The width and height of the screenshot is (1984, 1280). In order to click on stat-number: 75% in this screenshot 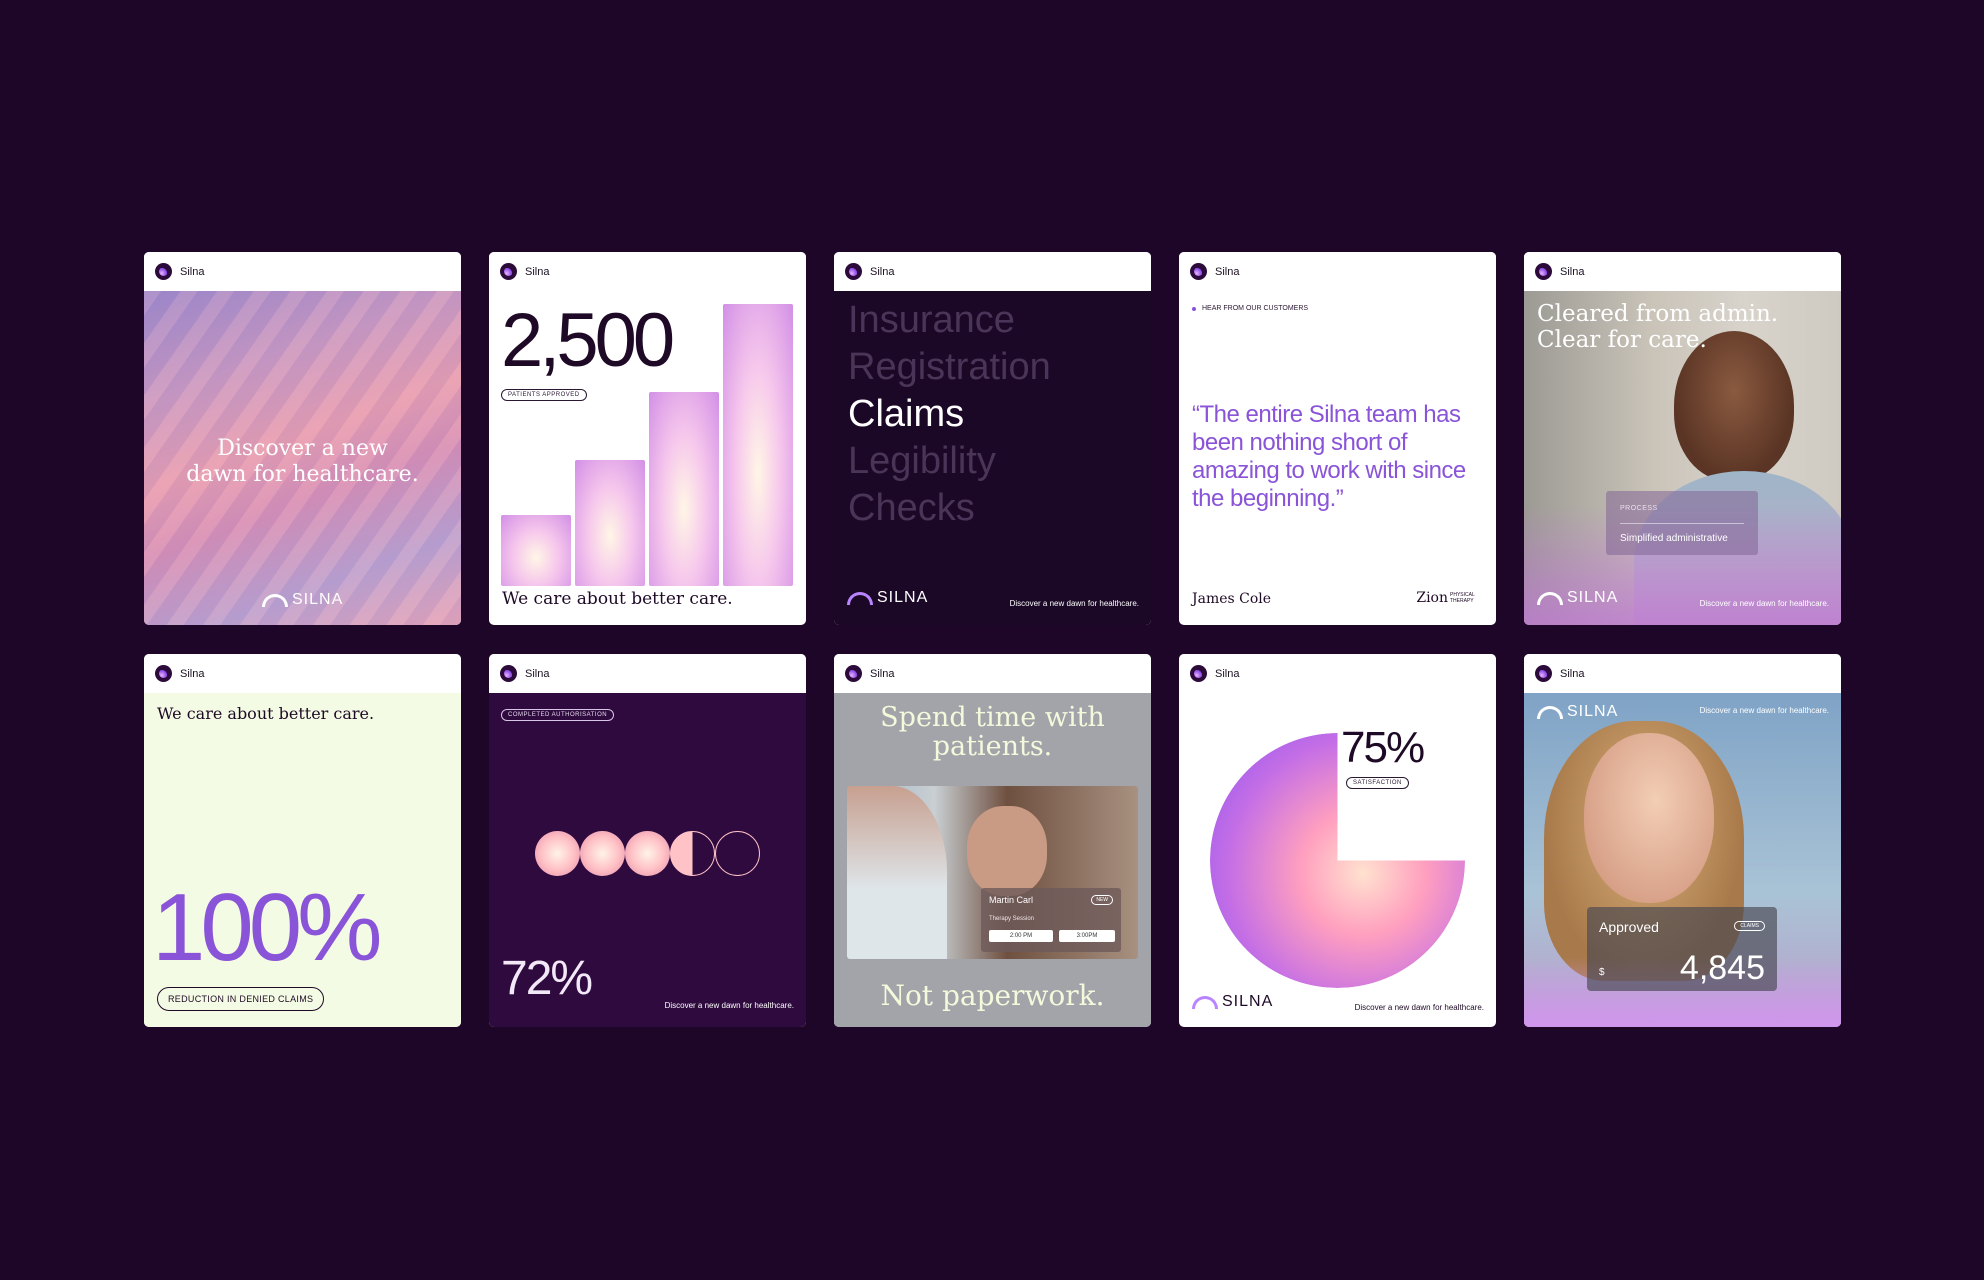, I will do `click(1383, 747)`.